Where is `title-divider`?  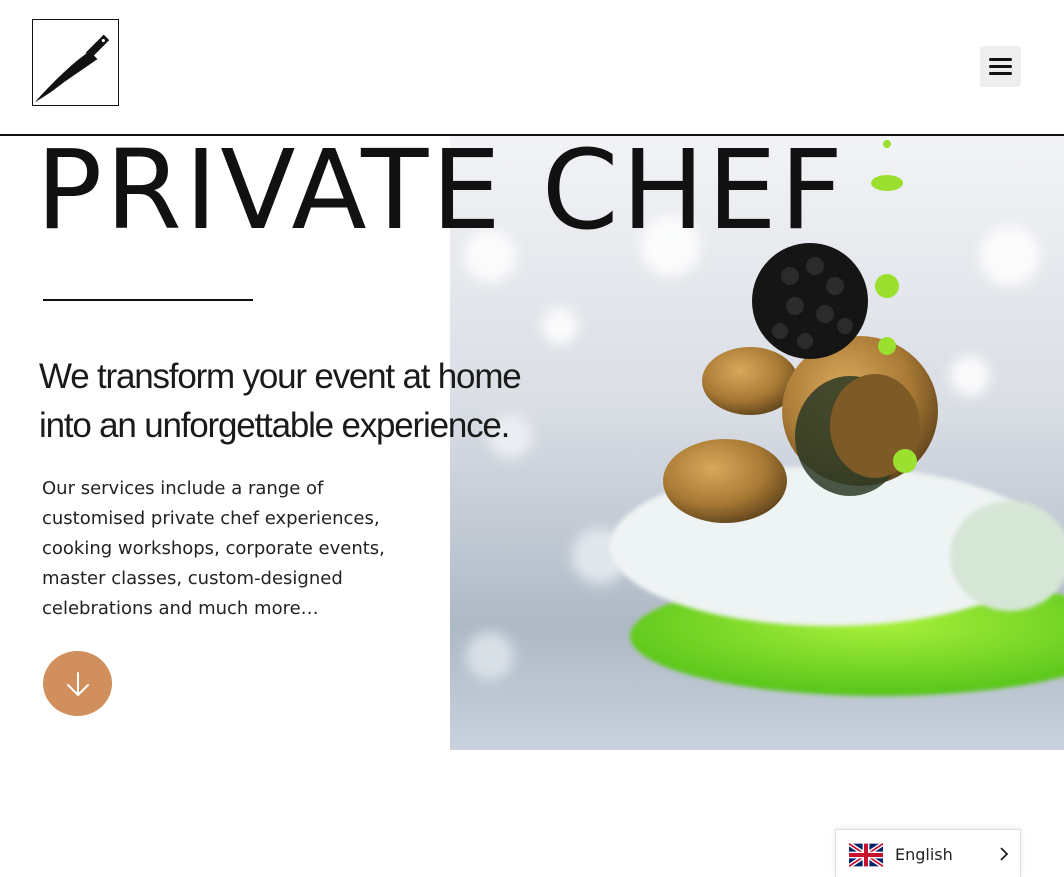 title-divider is located at coordinates (148, 300).